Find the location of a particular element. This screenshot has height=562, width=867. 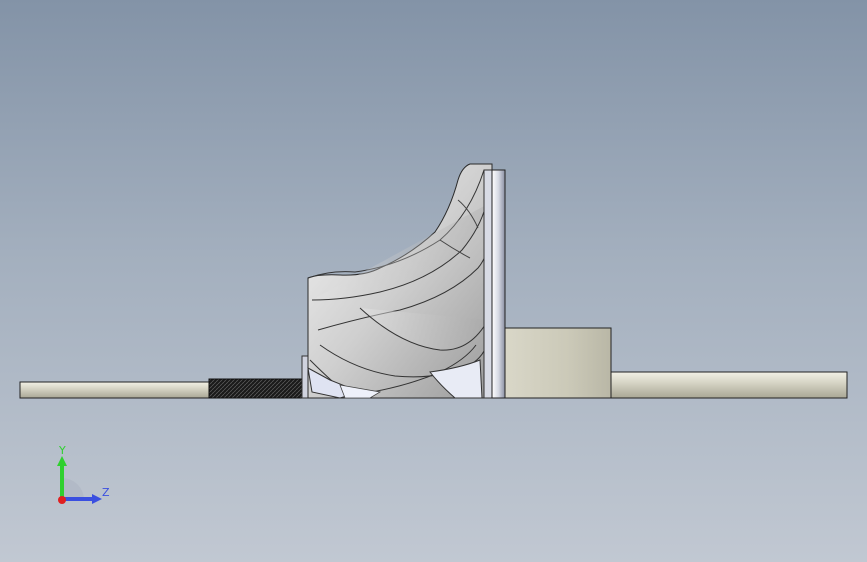

hub-block is located at coordinates (558, 363).